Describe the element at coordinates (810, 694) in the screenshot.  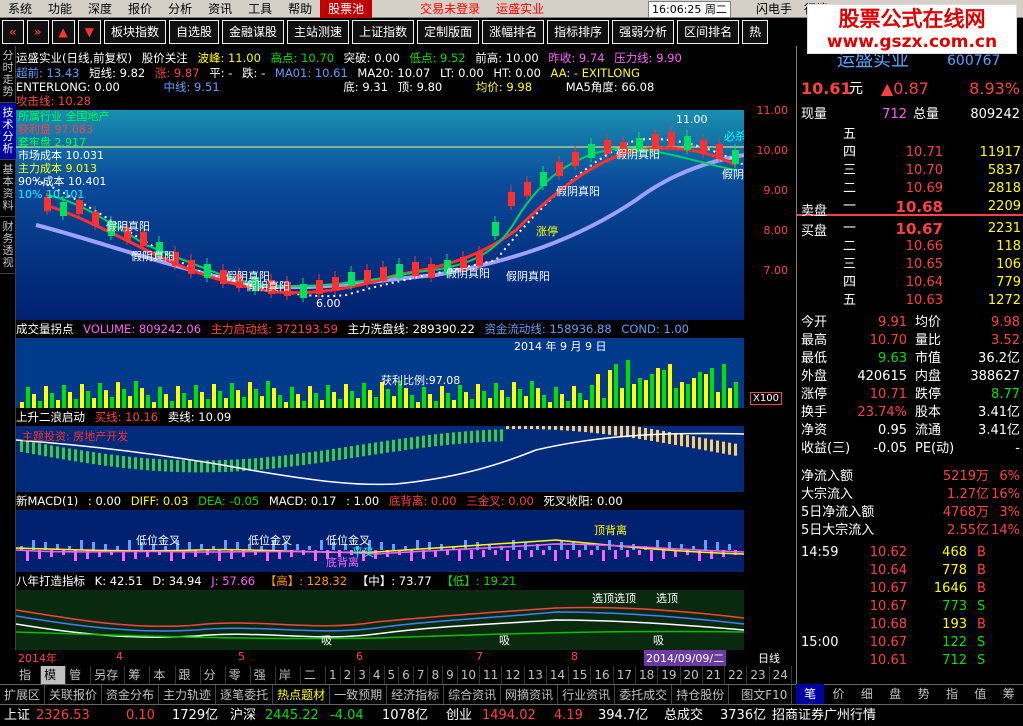
I see `right-tab-0: 笔` at that location.